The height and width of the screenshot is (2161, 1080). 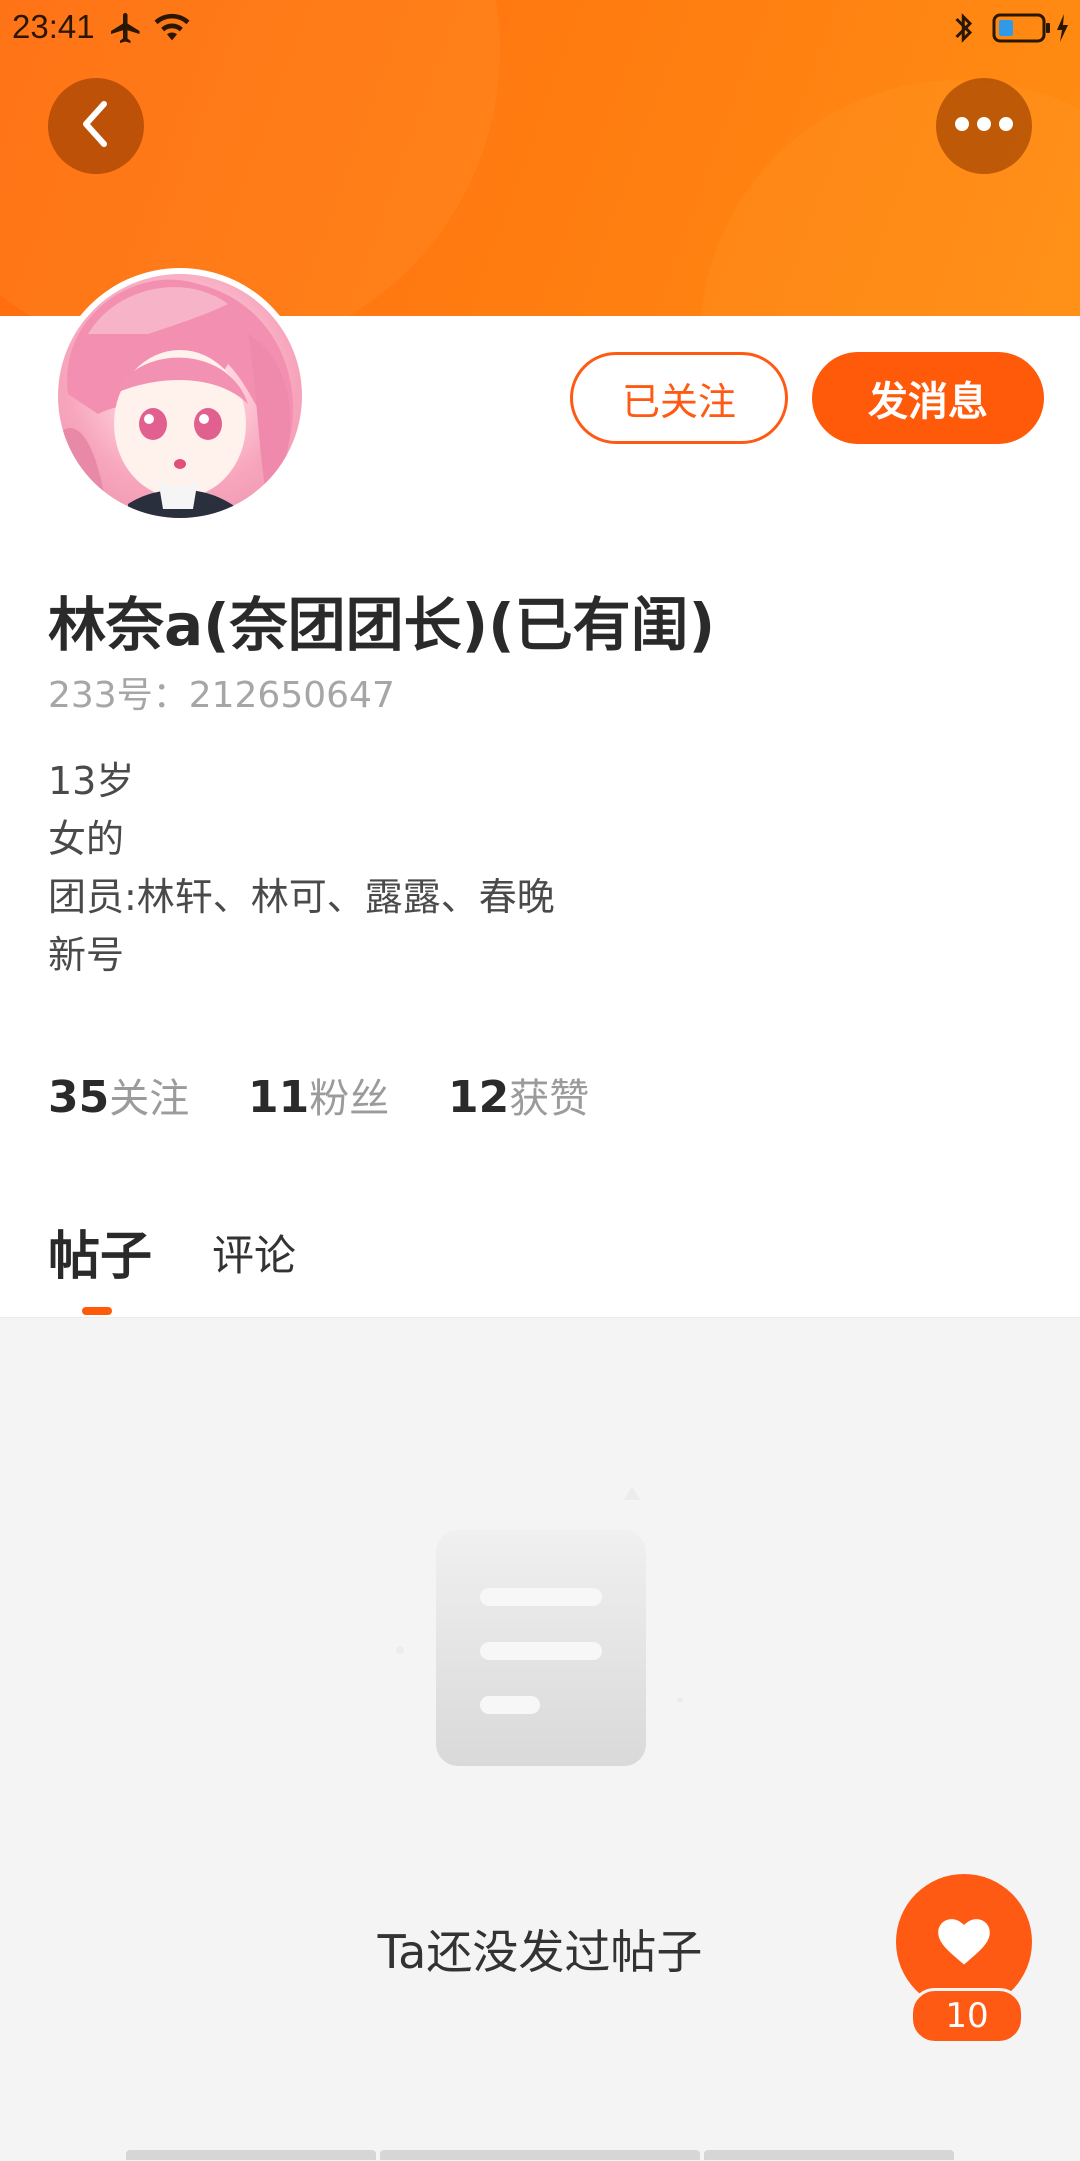 What do you see at coordinates (540, 28) in the screenshot?
I see `status-bar: 23:41` at bounding box center [540, 28].